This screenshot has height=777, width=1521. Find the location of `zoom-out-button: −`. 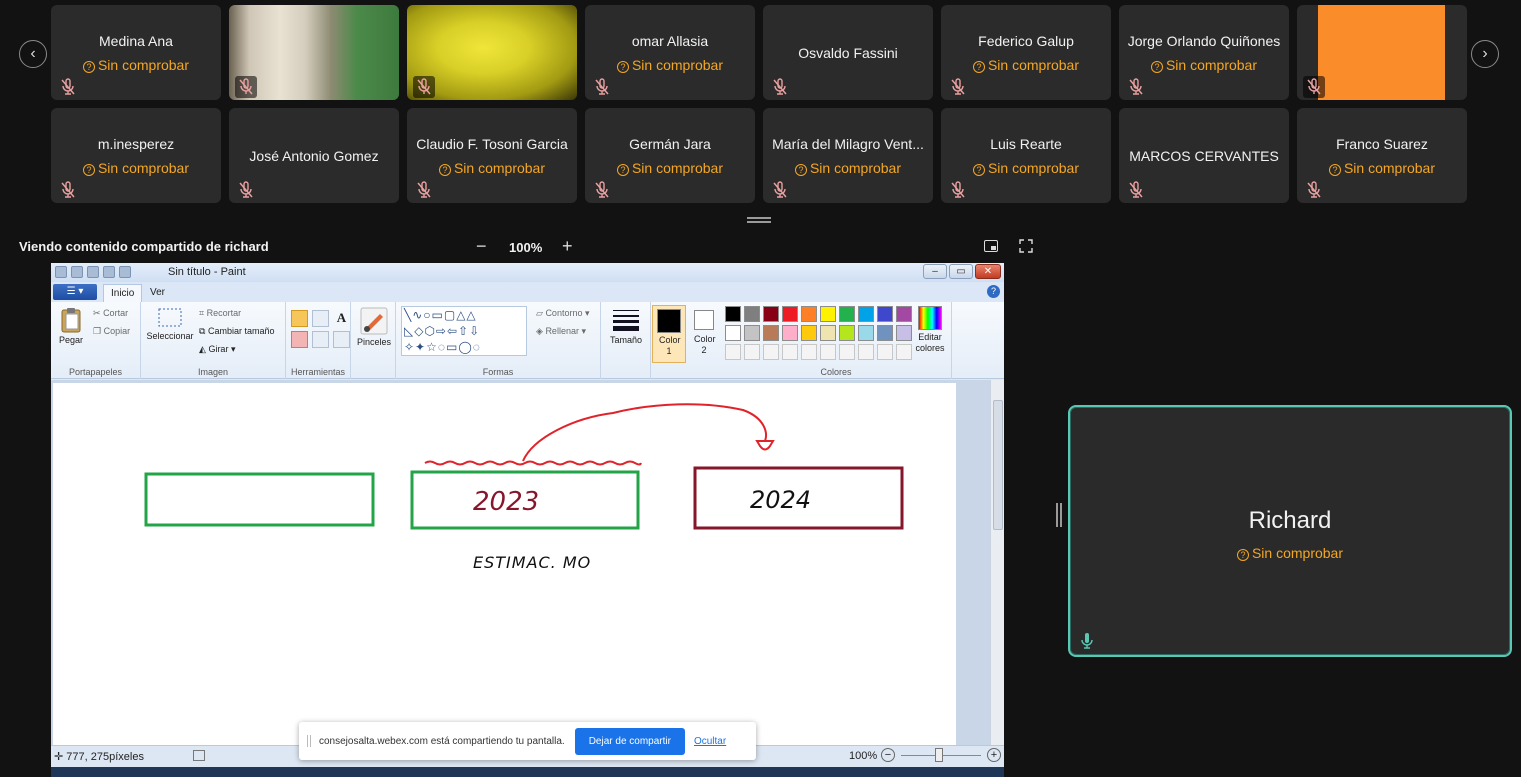

zoom-out-button: − is located at coordinates (481, 246).